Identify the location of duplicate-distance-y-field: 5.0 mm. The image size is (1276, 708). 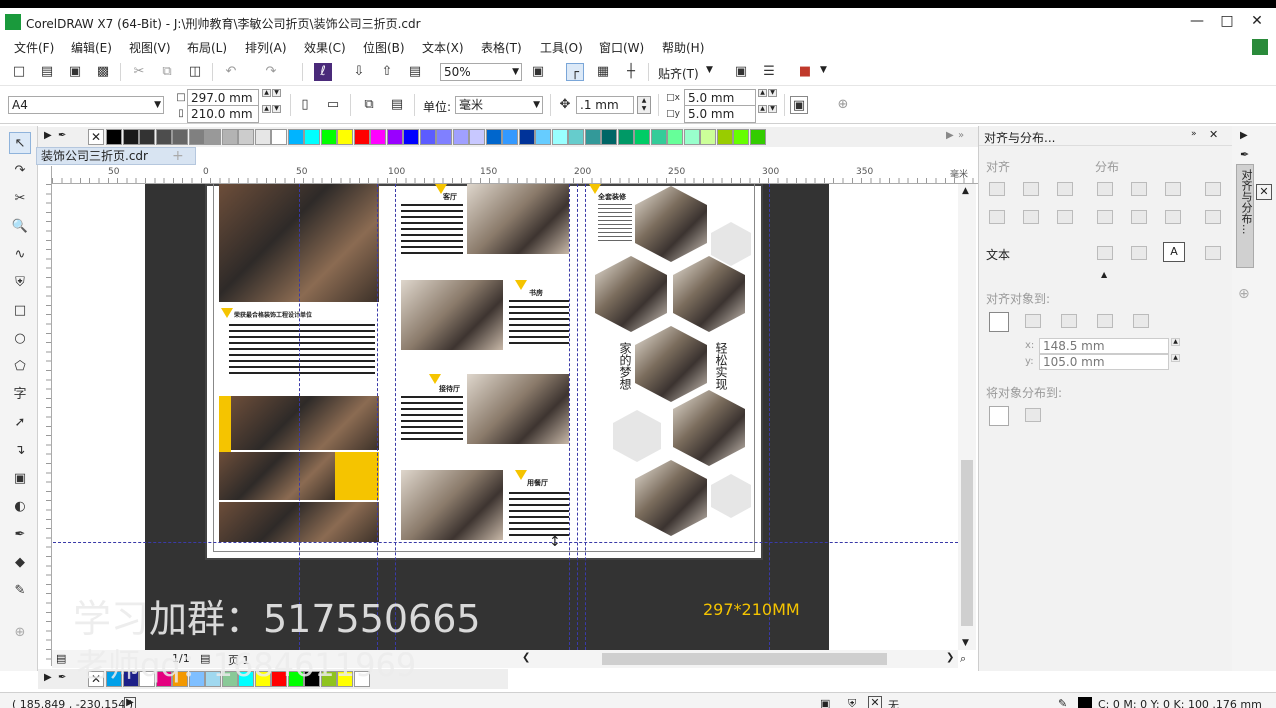
(720, 114).